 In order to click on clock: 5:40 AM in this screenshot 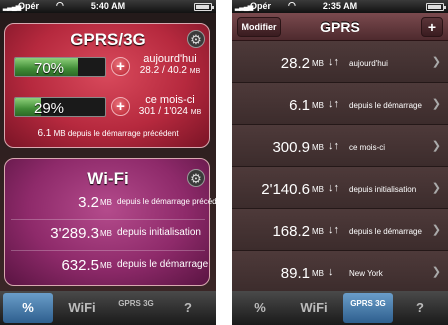, I will do `click(108, 6)`.